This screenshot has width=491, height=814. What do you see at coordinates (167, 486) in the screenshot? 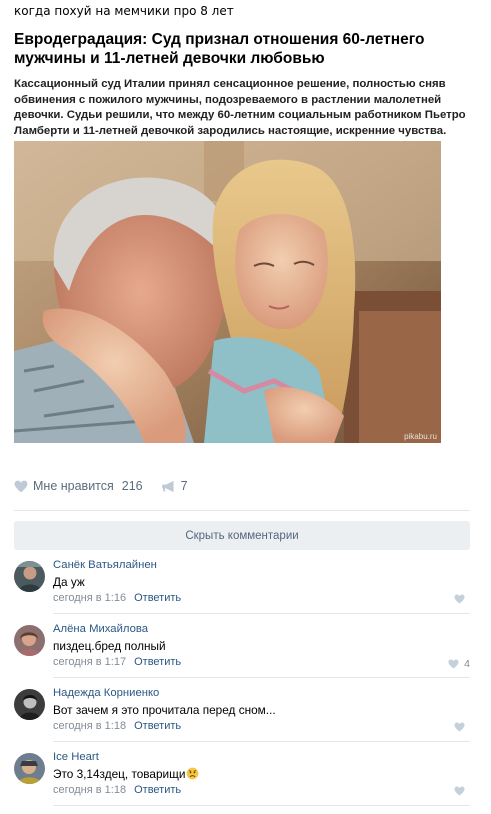
I see `megaphone-icon` at bounding box center [167, 486].